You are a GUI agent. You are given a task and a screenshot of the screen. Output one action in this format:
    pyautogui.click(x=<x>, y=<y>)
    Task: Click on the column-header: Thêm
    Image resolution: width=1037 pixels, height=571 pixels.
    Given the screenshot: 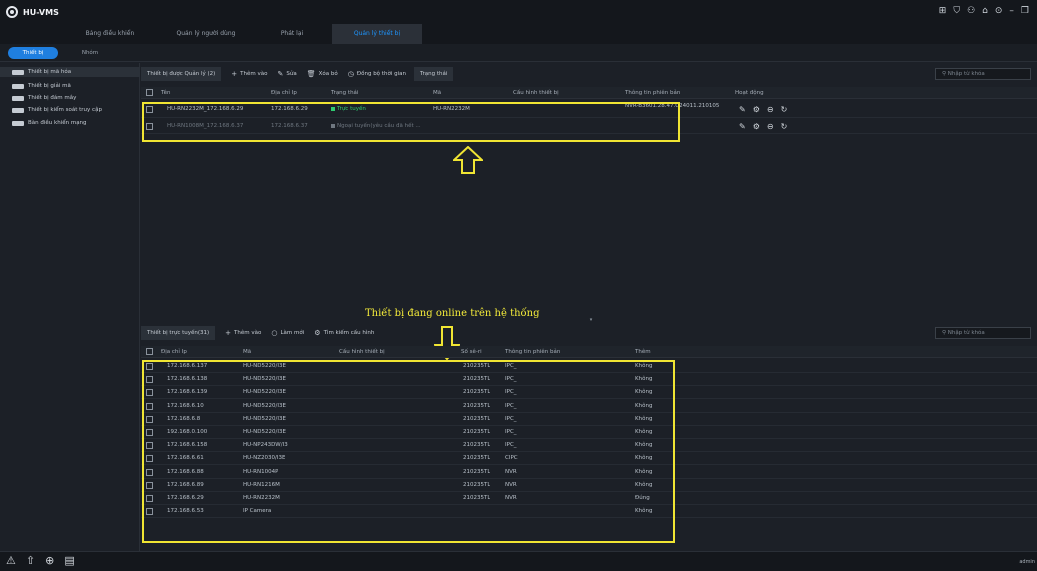 What is the action you would take?
    pyautogui.click(x=643, y=352)
    